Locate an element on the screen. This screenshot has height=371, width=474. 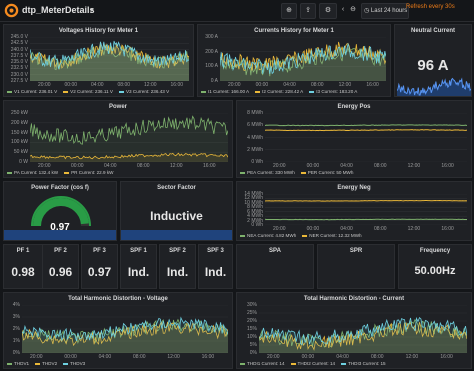
stat-title: SPF 2 is located at coordinates (177, 251).